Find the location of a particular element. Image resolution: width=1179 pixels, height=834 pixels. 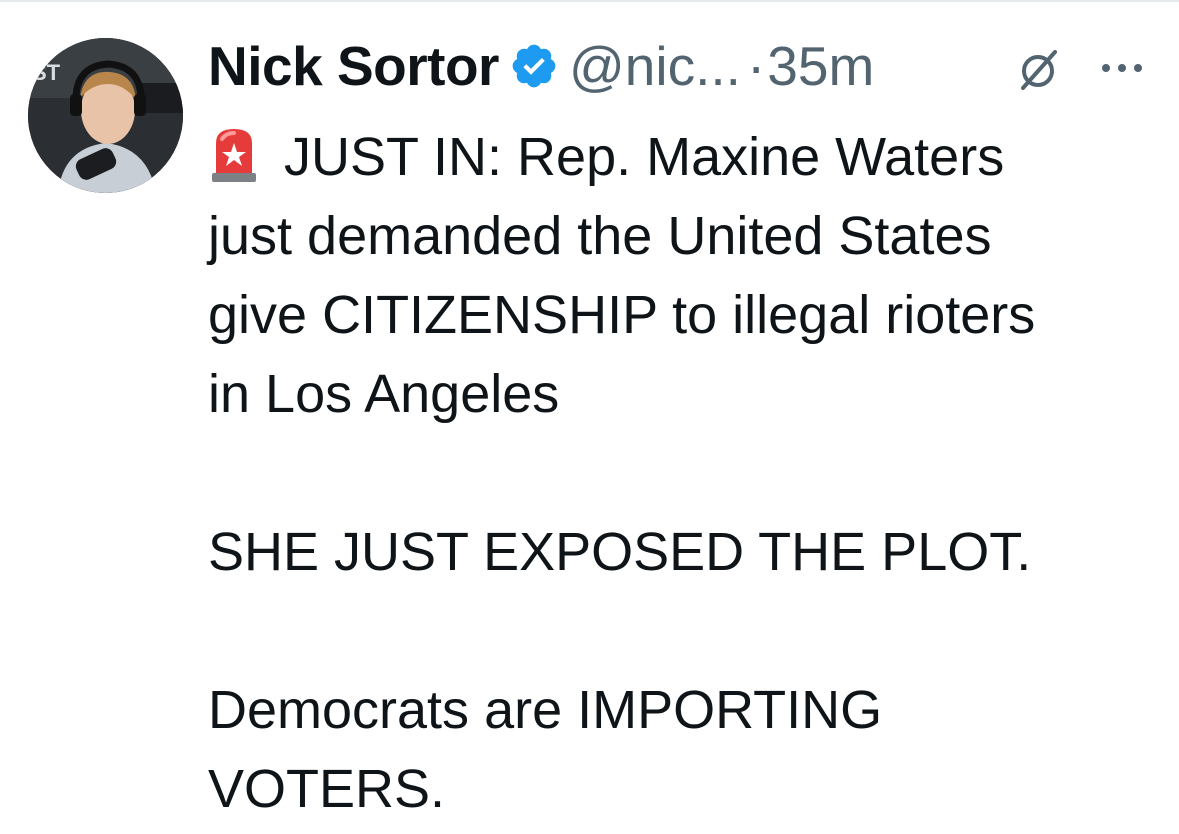

tweet-line: in Los Angeles is located at coordinates (384, 394).